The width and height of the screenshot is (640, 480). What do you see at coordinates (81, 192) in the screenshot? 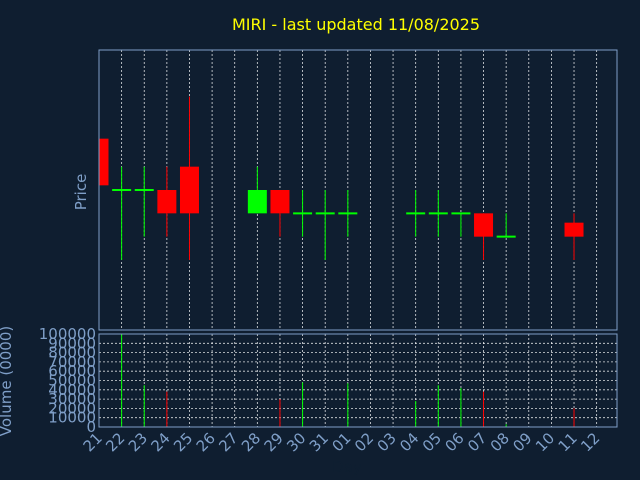
I see `price-axis-label: Price` at bounding box center [81, 192].